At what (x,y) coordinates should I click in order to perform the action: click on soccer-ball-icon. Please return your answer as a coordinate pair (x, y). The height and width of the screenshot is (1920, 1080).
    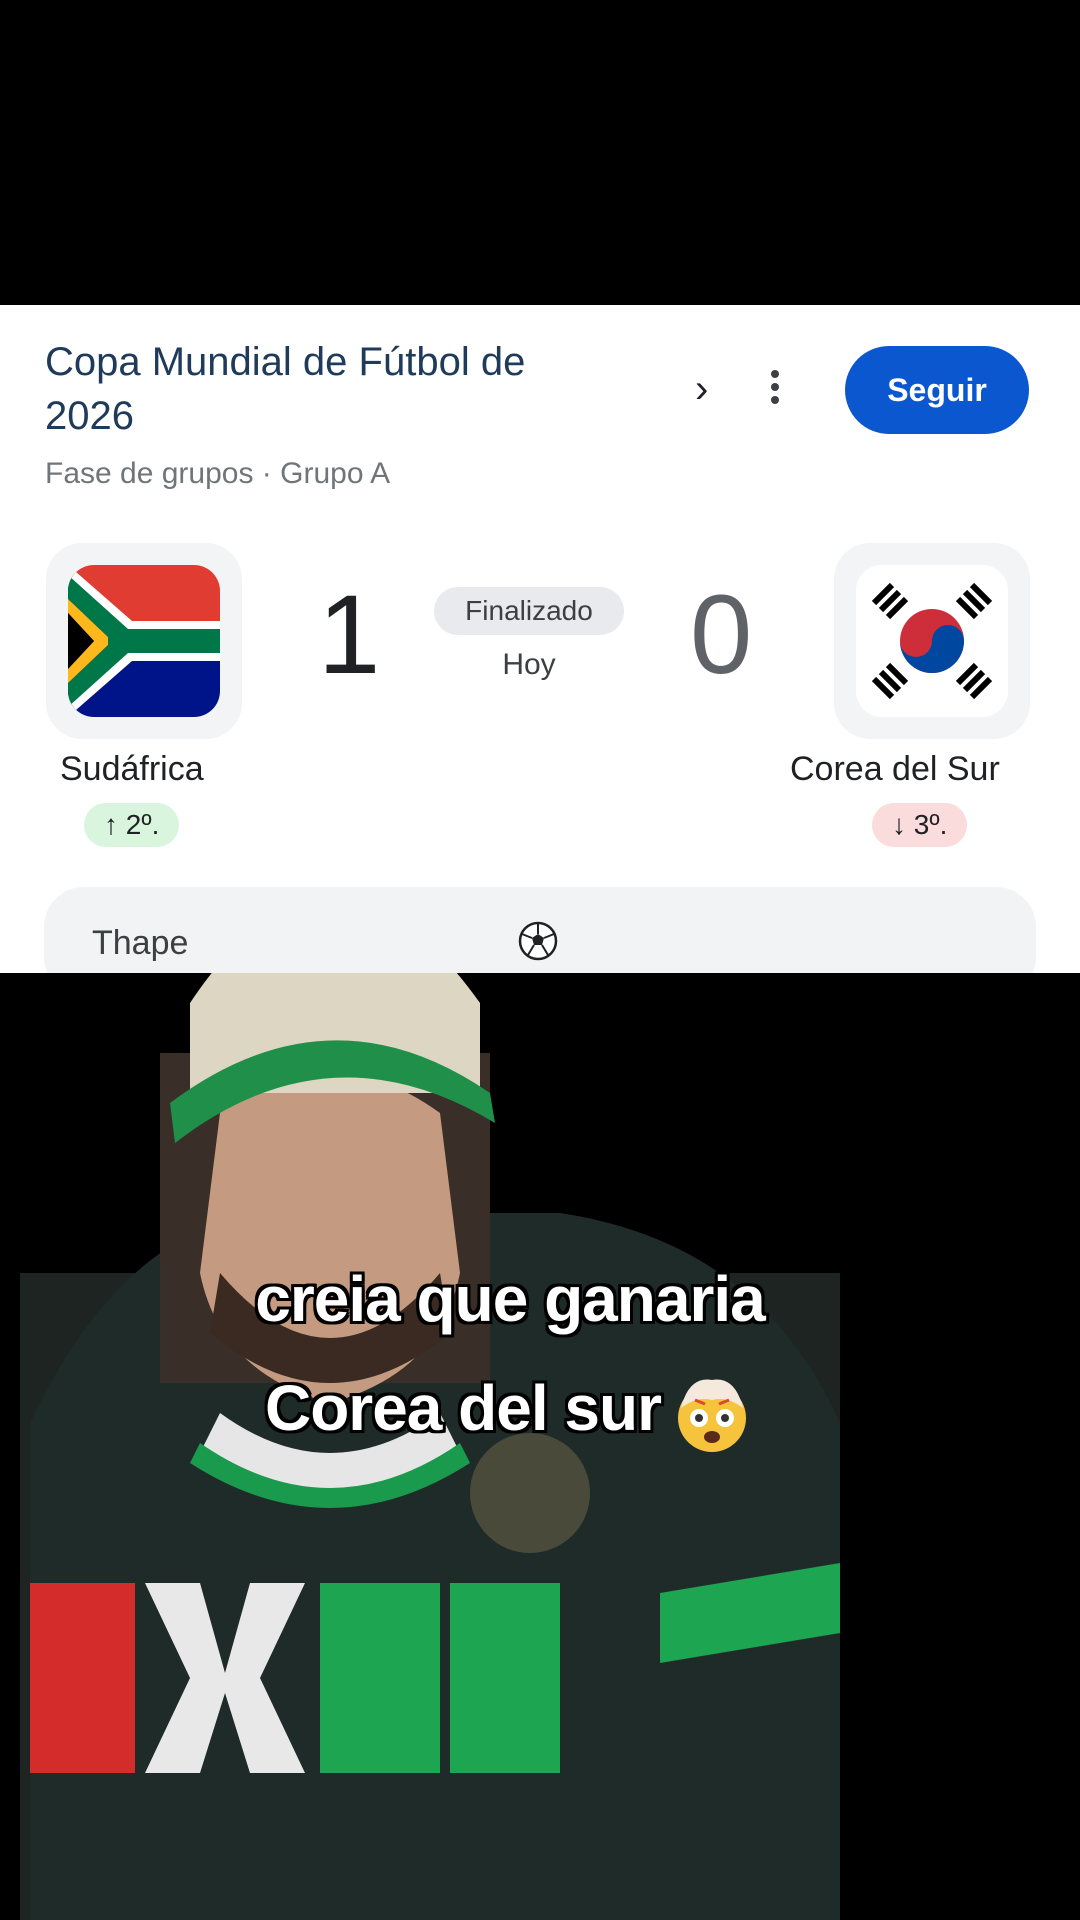
    Looking at the image, I should click on (538, 941).